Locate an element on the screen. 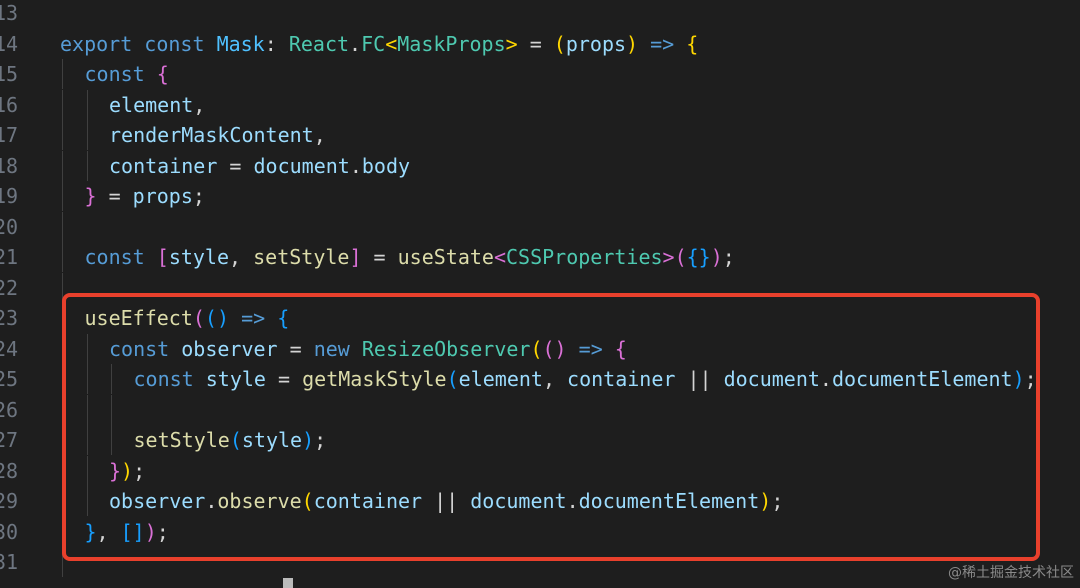  code-line: 19 } = props; is located at coordinates (540, 196).